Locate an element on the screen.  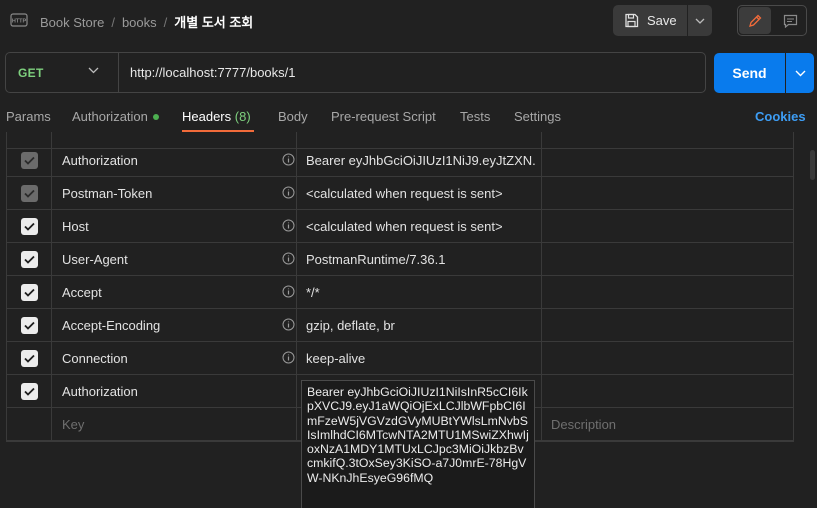
send-button: Send is located at coordinates (749, 73).